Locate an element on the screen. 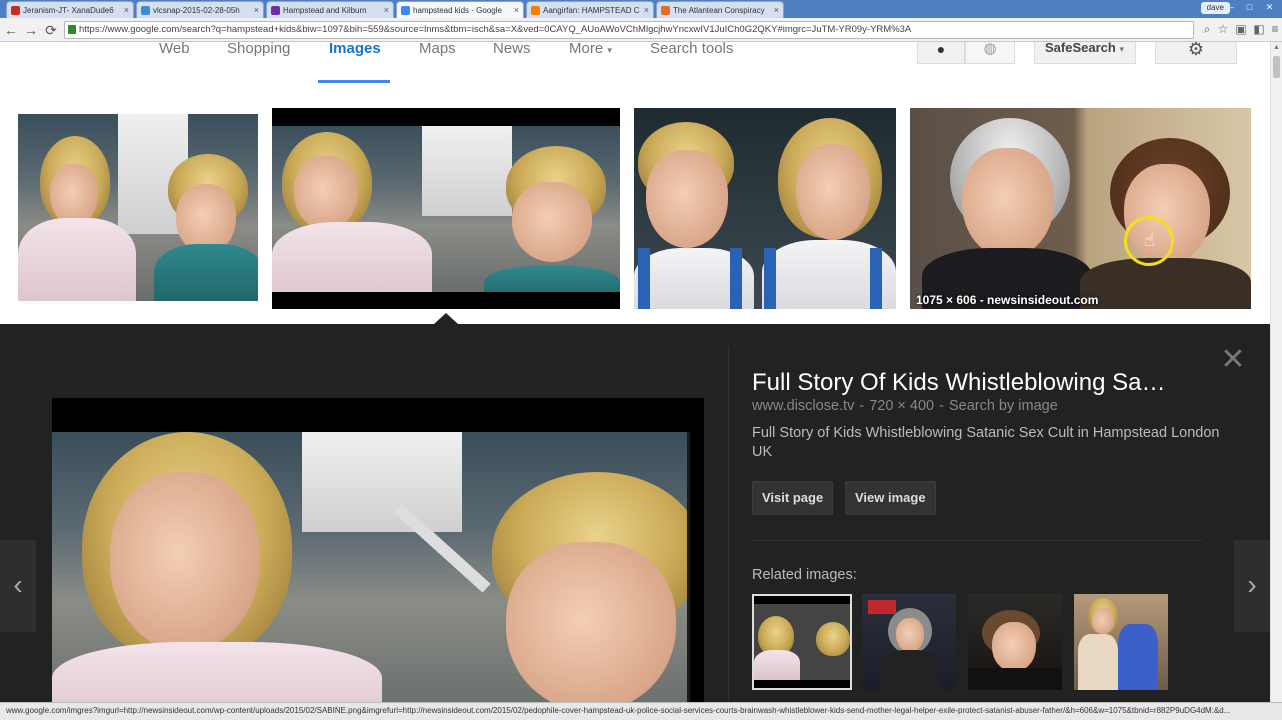 Image resolution: width=1282 pixels, height=720 pixels. browser-tab-title: Jeranism-JT- XanaDude6 is located at coordinates (68, 10).